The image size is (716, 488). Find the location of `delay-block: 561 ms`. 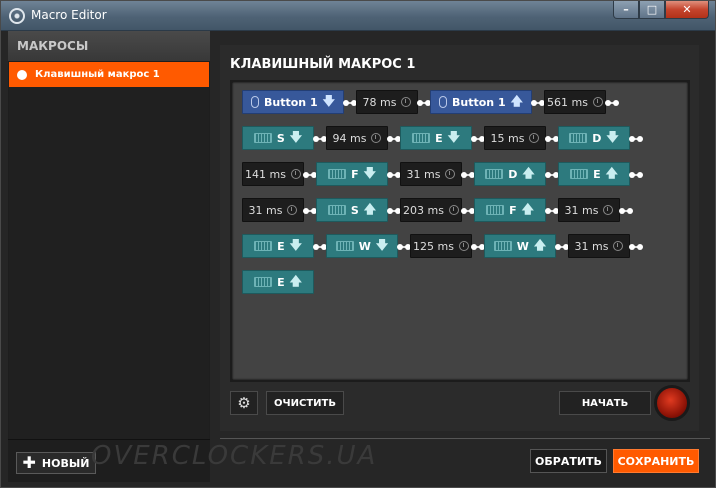

delay-block: 561 ms is located at coordinates (575, 102).